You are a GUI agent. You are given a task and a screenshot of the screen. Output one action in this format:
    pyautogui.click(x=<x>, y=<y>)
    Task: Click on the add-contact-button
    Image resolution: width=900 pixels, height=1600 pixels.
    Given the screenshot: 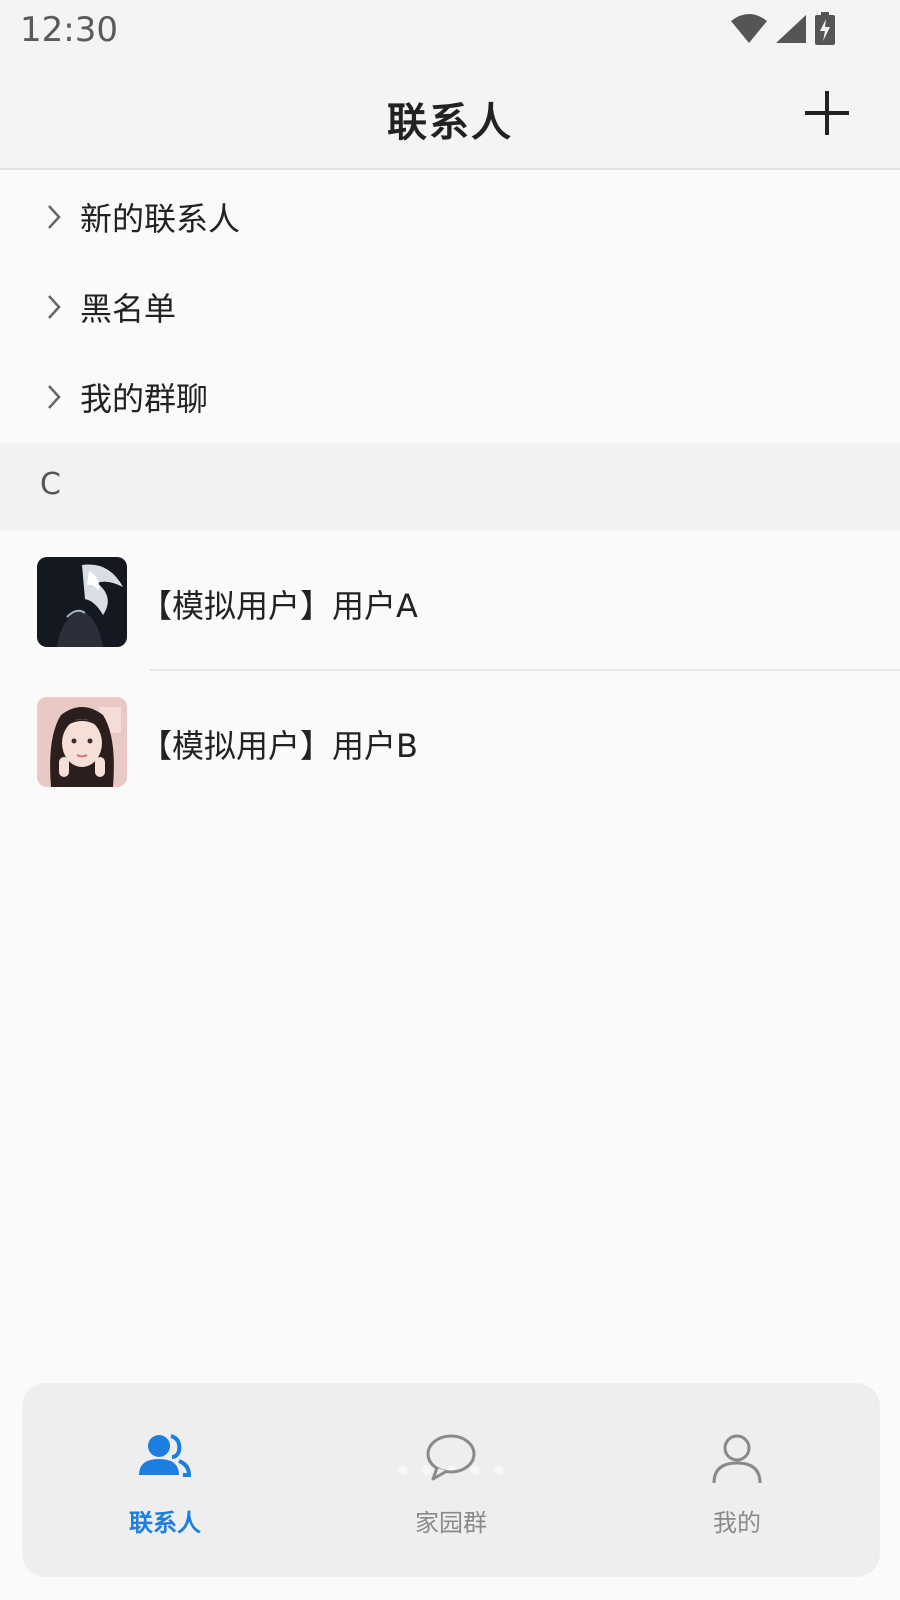 What is the action you would take?
    pyautogui.click(x=827, y=113)
    